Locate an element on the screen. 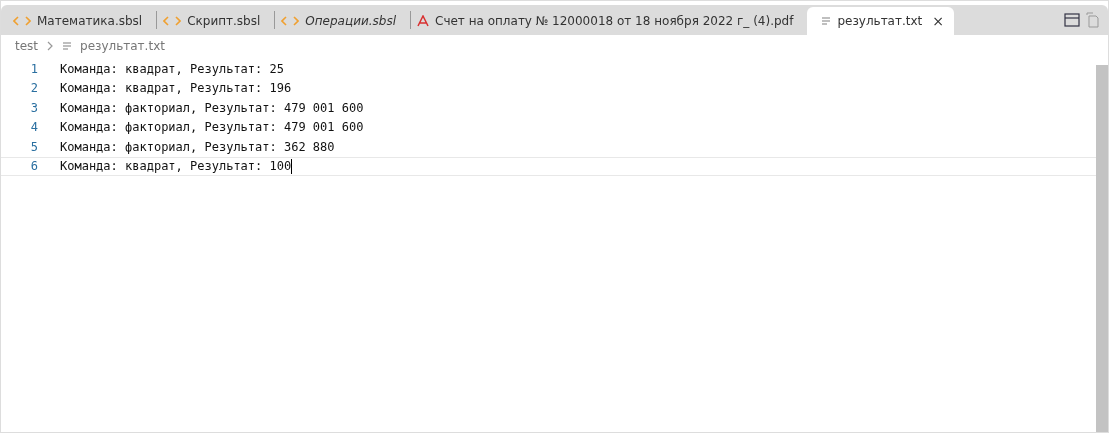 The height and width of the screenshot is (433, 1109). line-number: 3 is located at coordinates (33, 107).